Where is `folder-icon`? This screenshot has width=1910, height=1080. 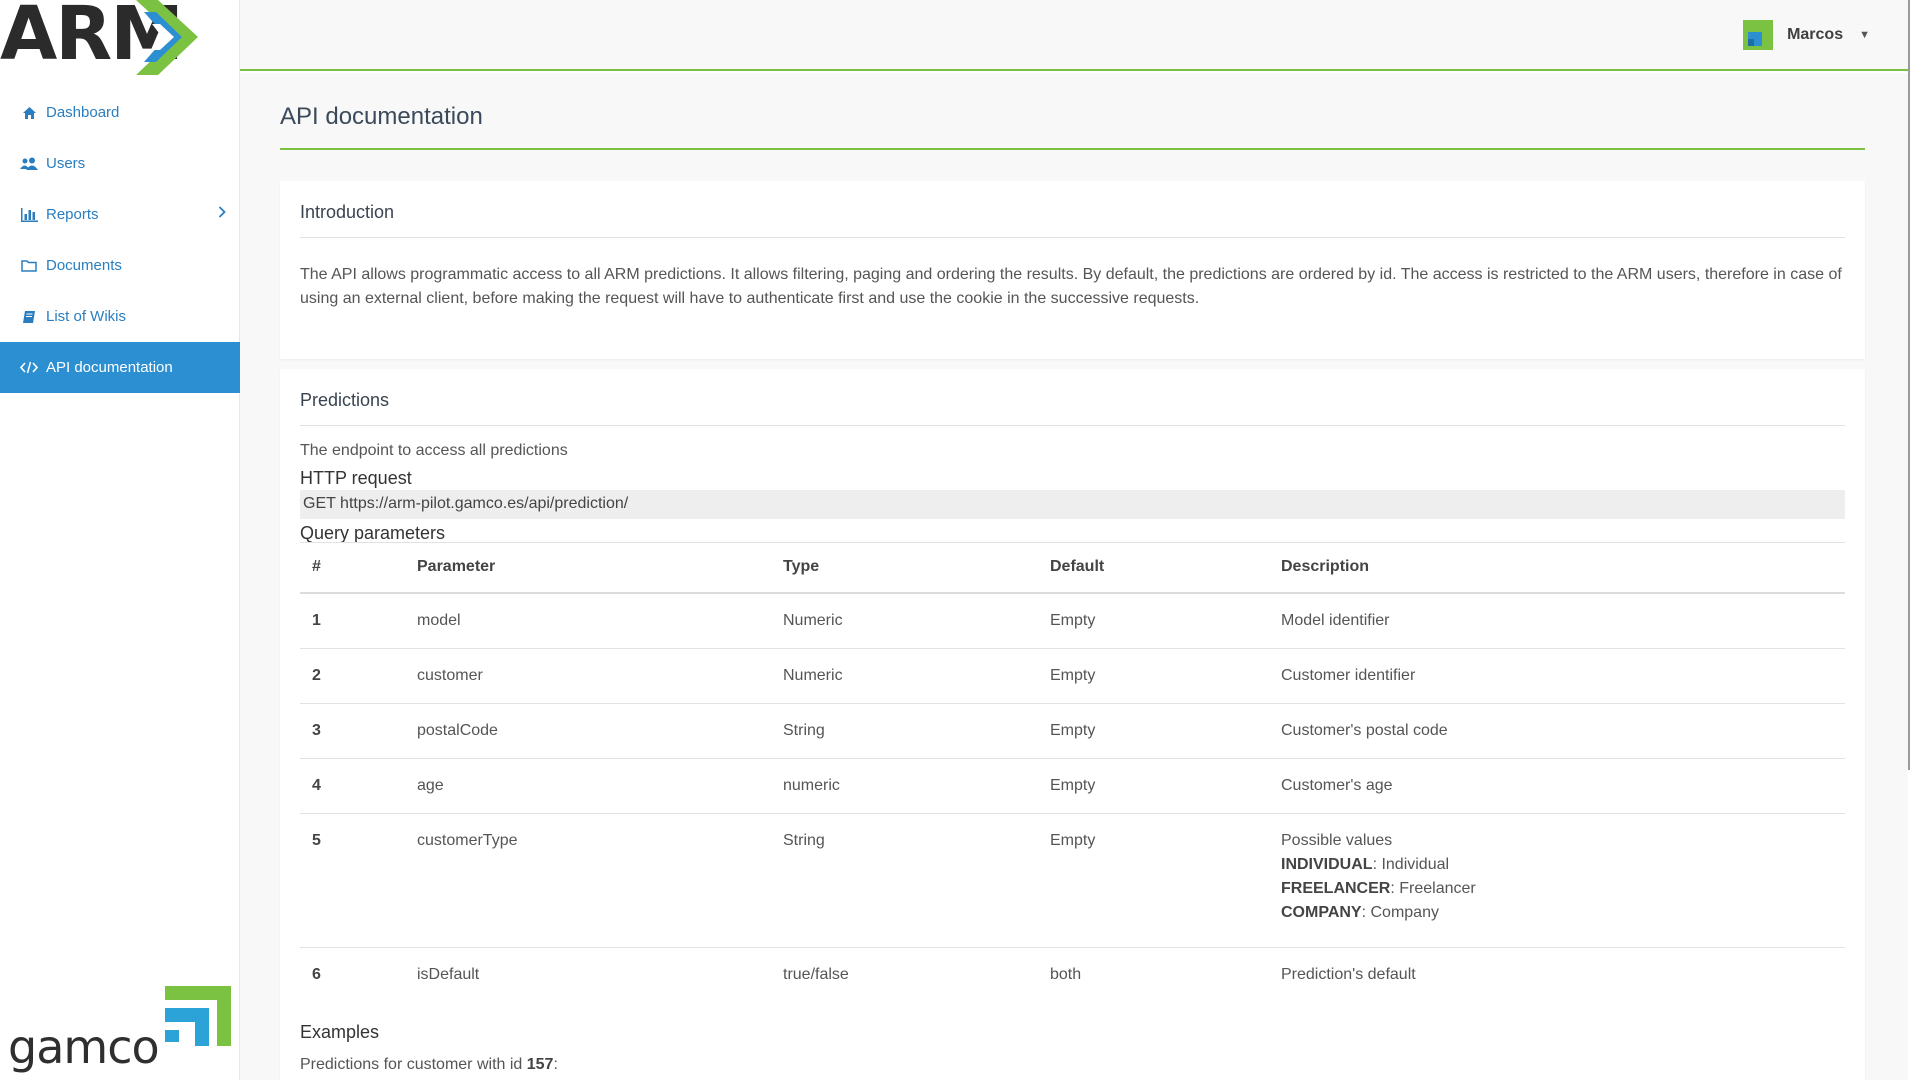
folder-icon is located at coordinates (29, 266).